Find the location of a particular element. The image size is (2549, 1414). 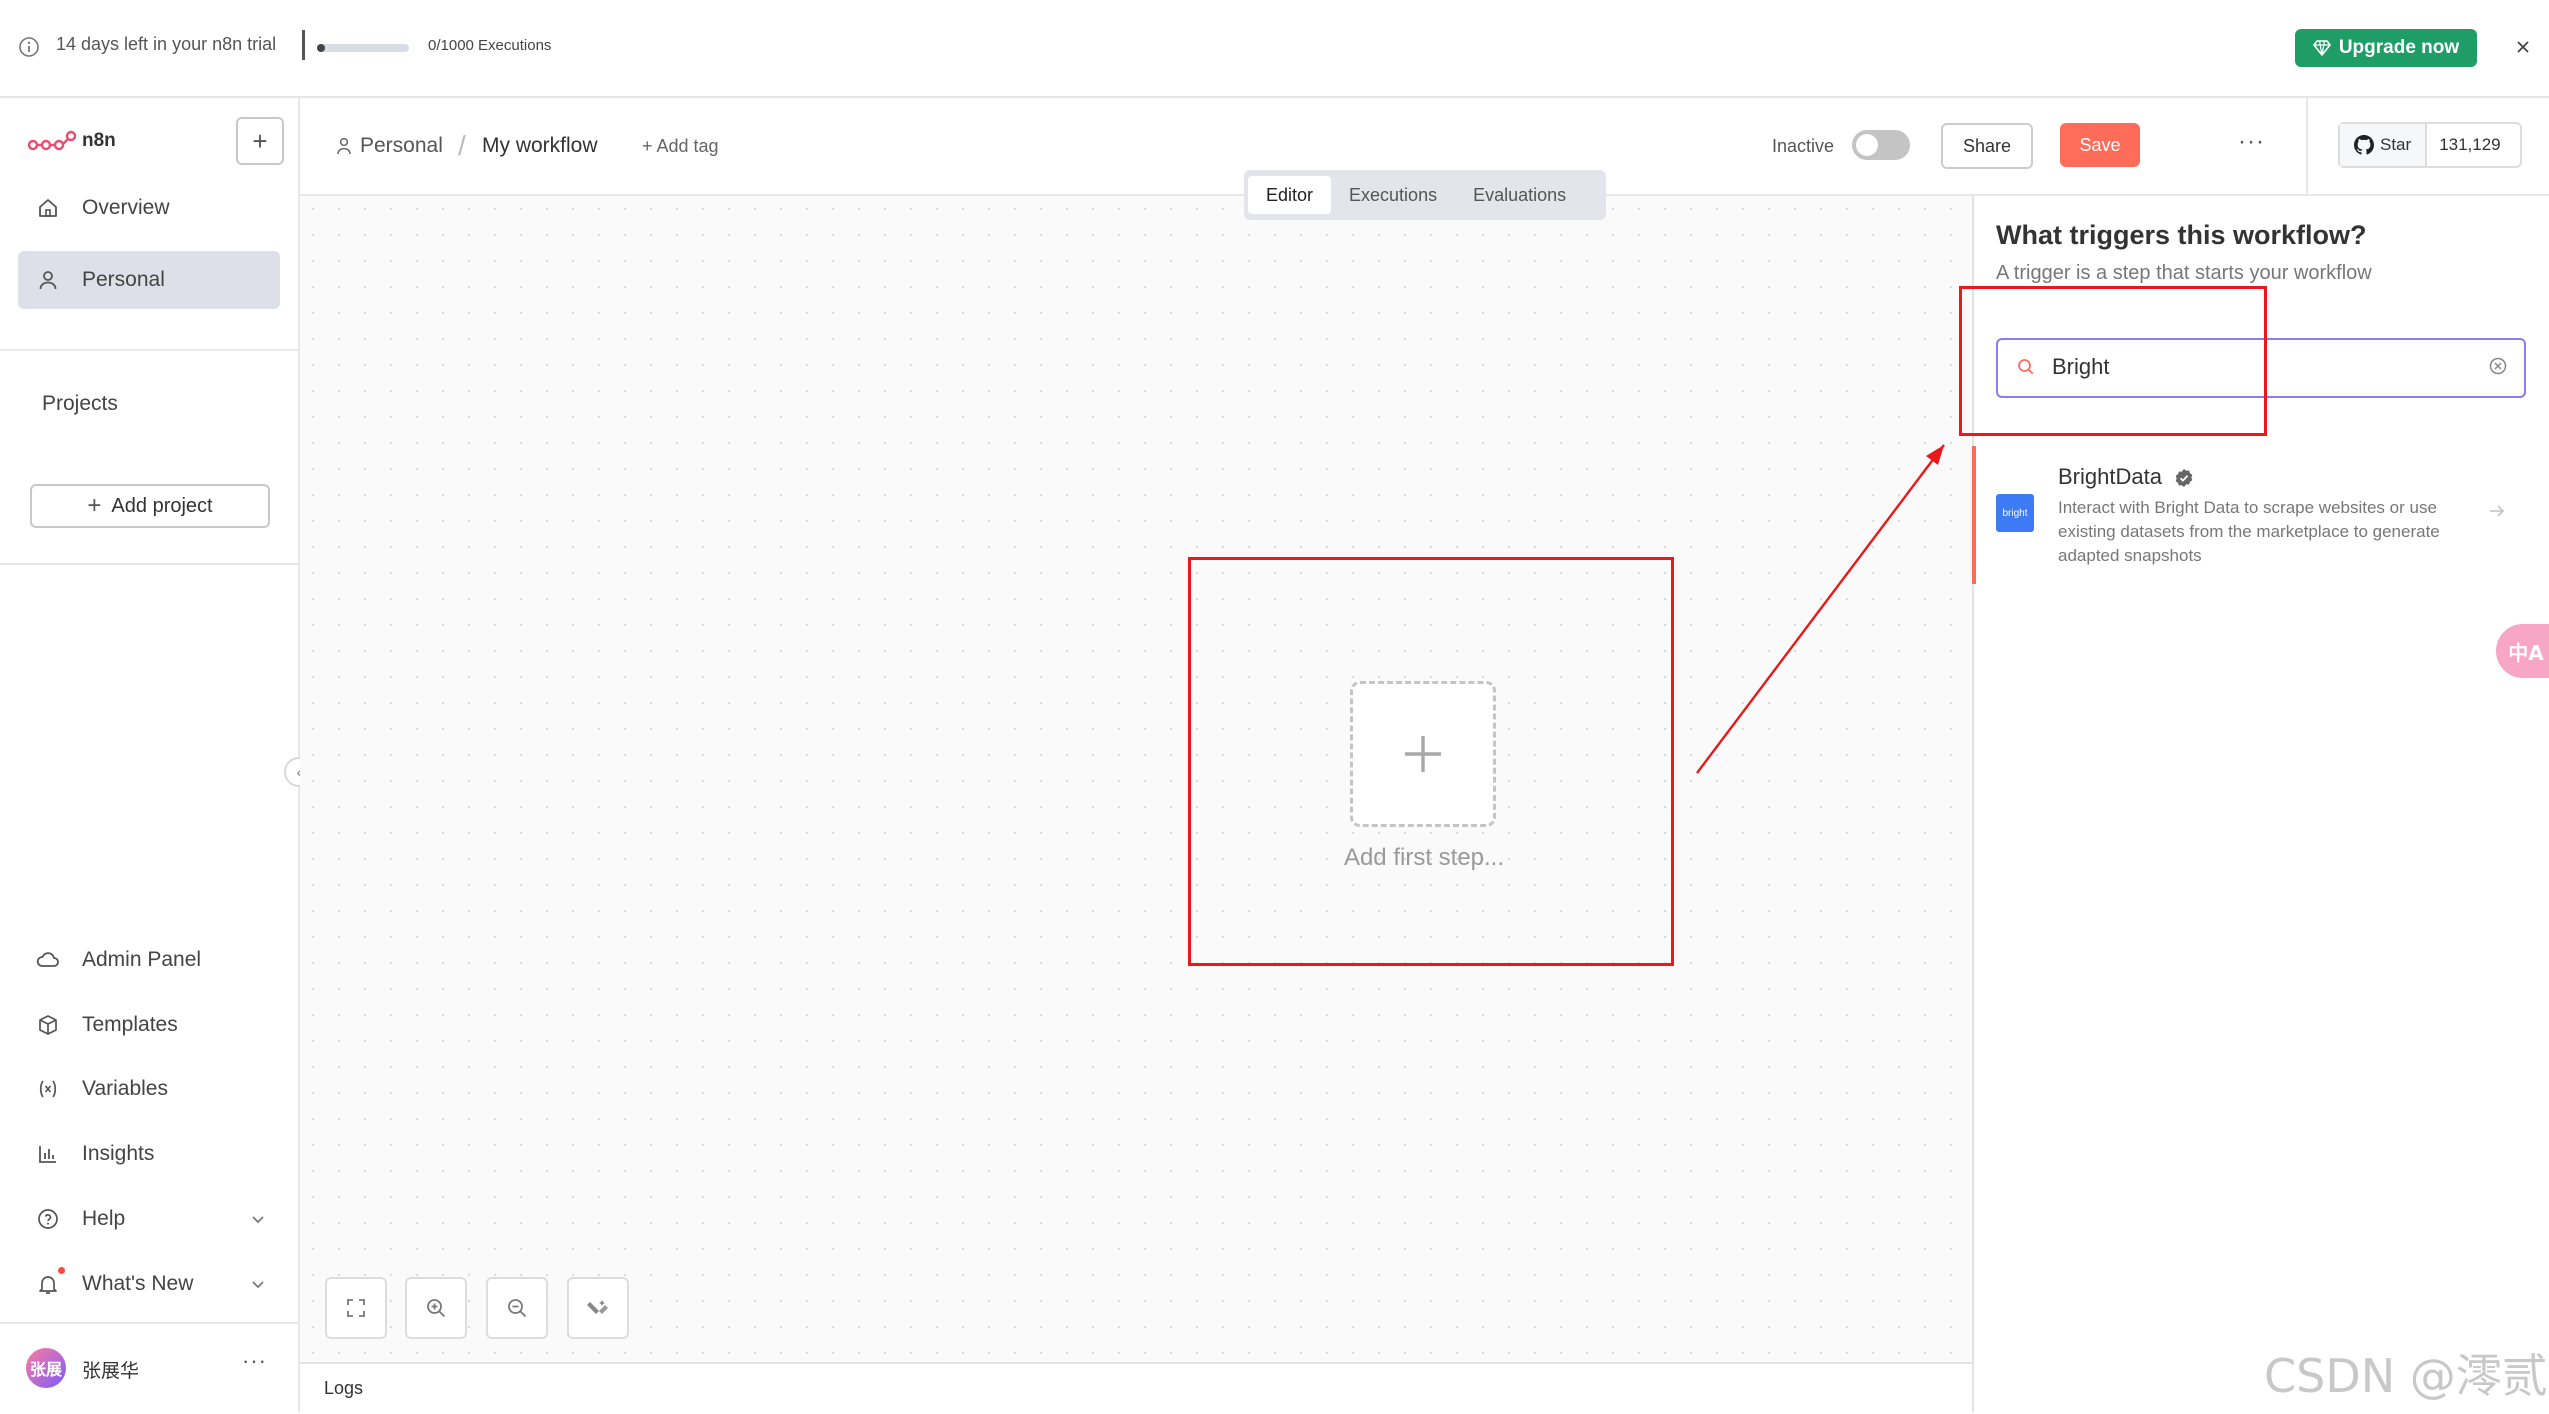

upgrade-label: Upgrade now is located at coordinates (2399, 47).